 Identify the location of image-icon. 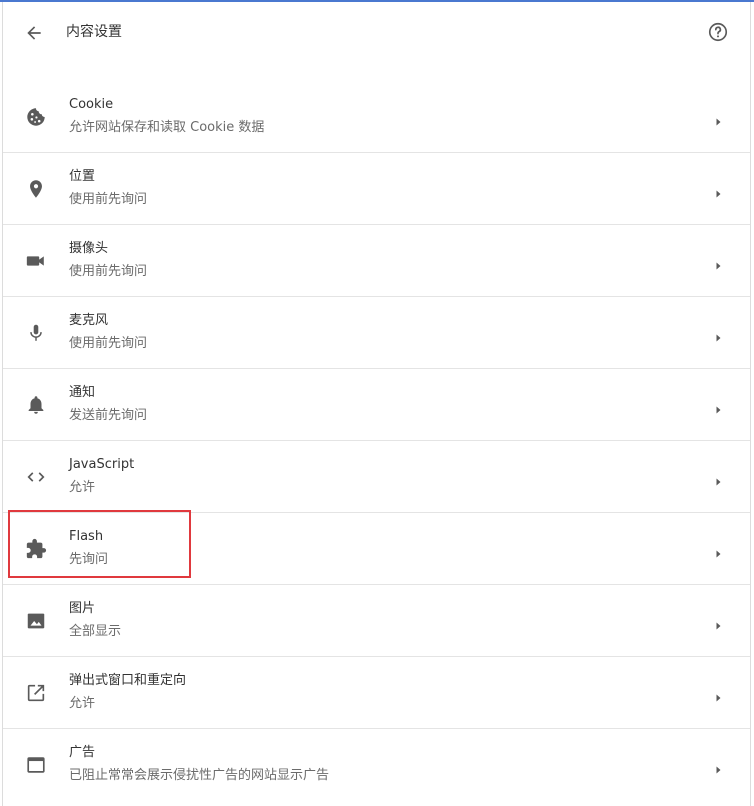
(36, 621).